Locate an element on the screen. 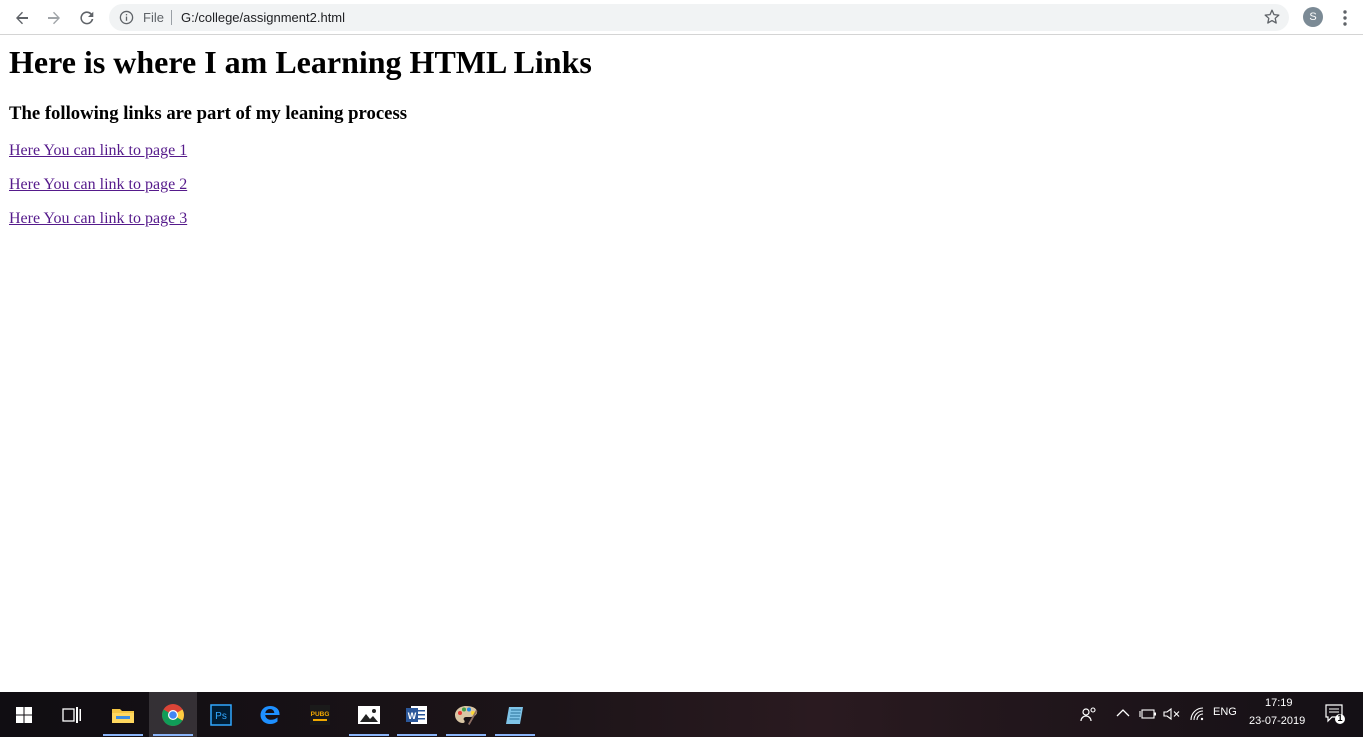 The width and height of the screenshot is (1363, 737). scheme-label: File is located at coordinates (153, 17).